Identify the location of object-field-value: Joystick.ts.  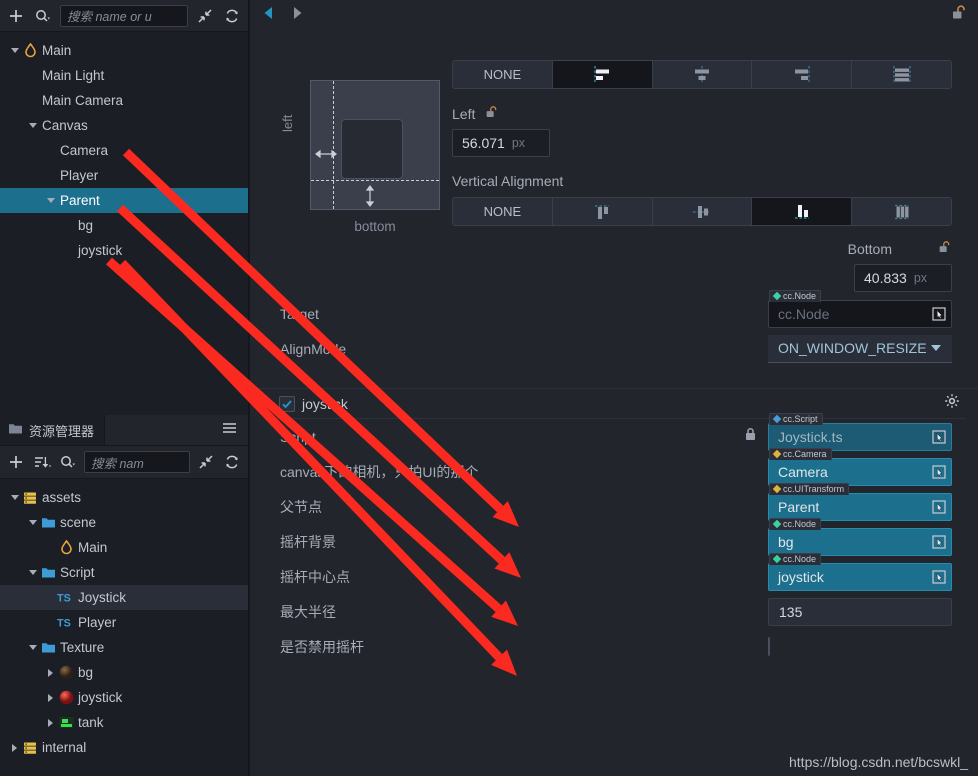
(810, 436).